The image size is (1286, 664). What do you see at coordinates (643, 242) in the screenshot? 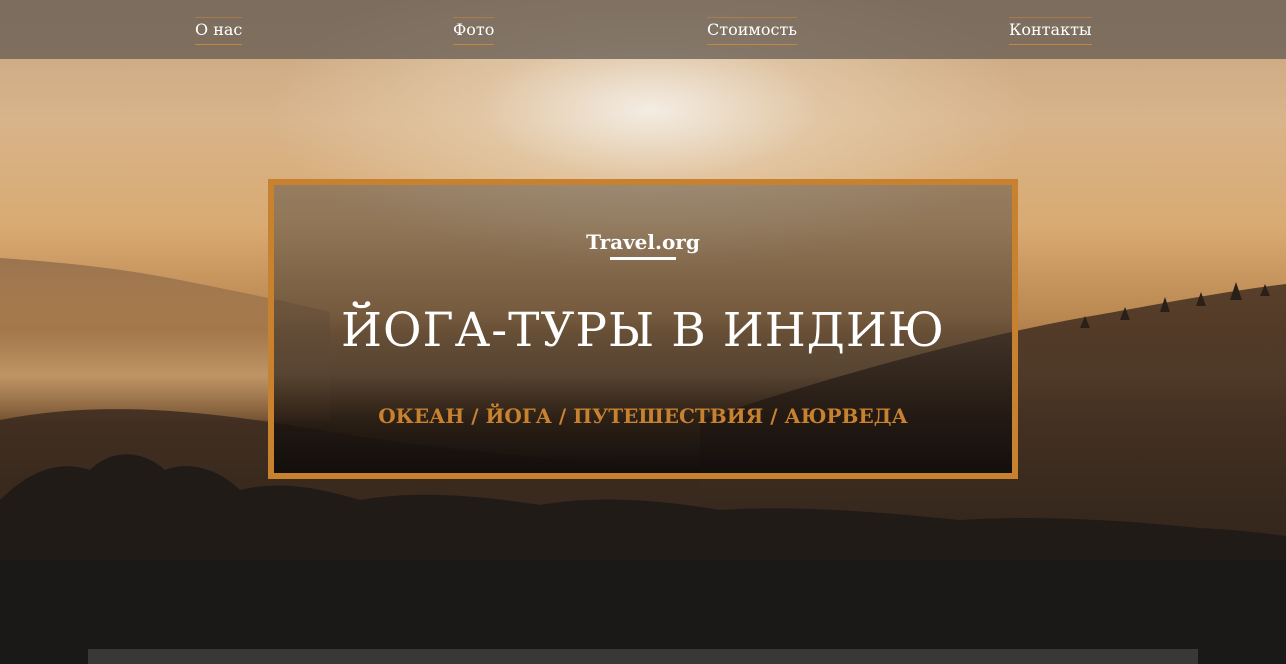
I see `brand-logo-text: Travel.org` at bounding box center [643, 242].